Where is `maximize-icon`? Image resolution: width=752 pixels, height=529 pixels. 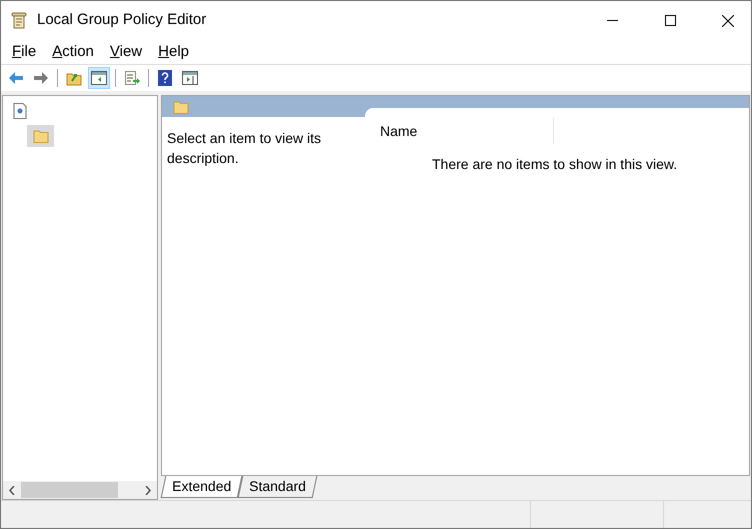
maximize-icon is located at coordinates (670, 20).